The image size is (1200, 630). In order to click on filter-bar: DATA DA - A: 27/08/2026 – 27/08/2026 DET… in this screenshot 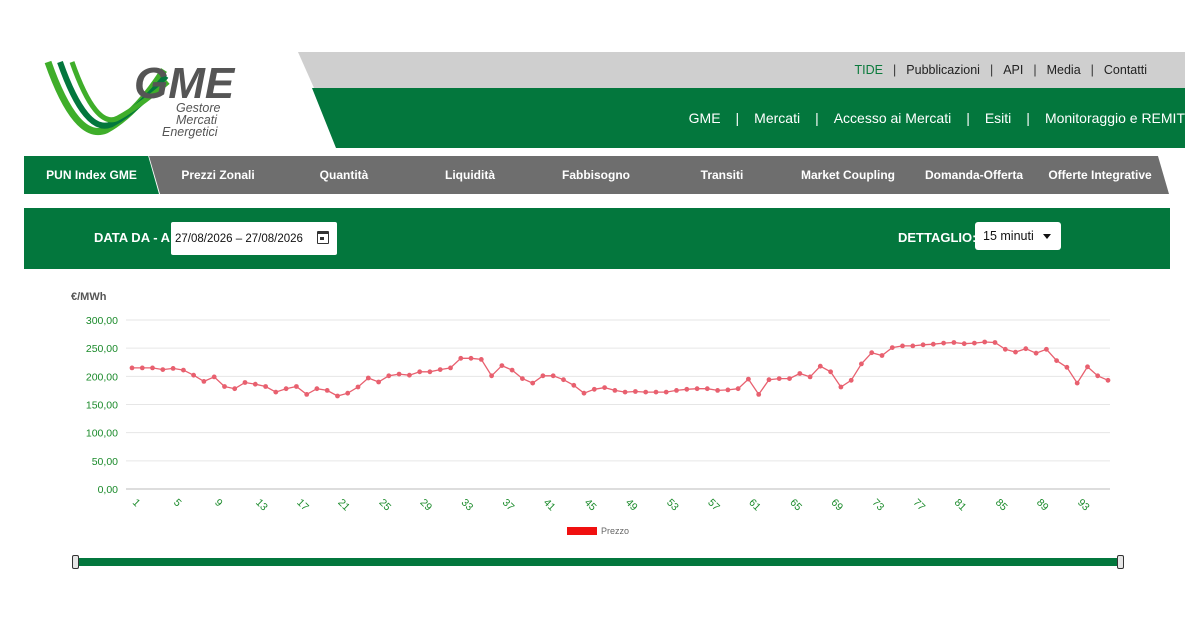, I will do `click(597, 238)`.